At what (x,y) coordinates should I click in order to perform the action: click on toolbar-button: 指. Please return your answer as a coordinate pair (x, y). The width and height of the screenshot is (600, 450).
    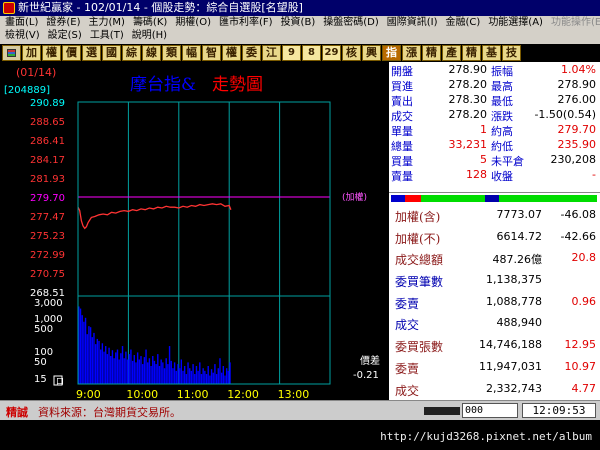
    Looking at the image, I should click on (391, 53).